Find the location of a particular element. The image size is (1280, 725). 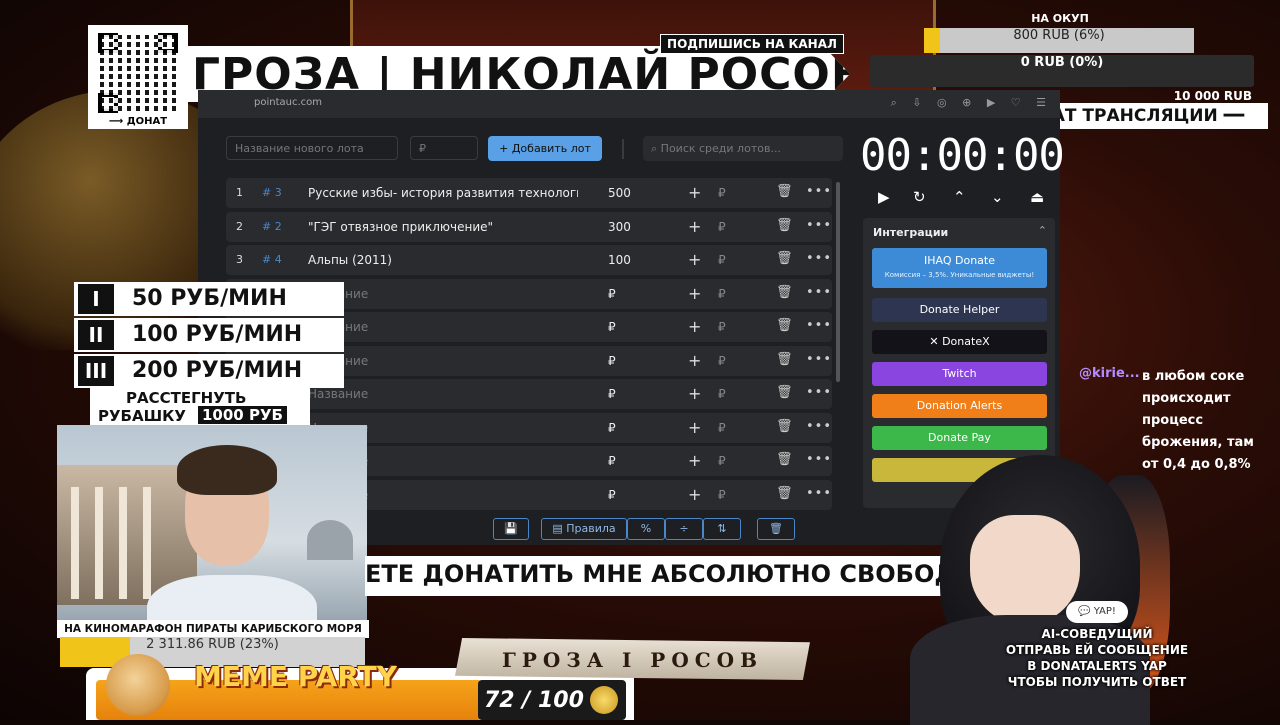

ai-line4: ЧТОБЫ ПОЛУЧИТЬ ОТВЕТ is located at coordinates (1097, 682).